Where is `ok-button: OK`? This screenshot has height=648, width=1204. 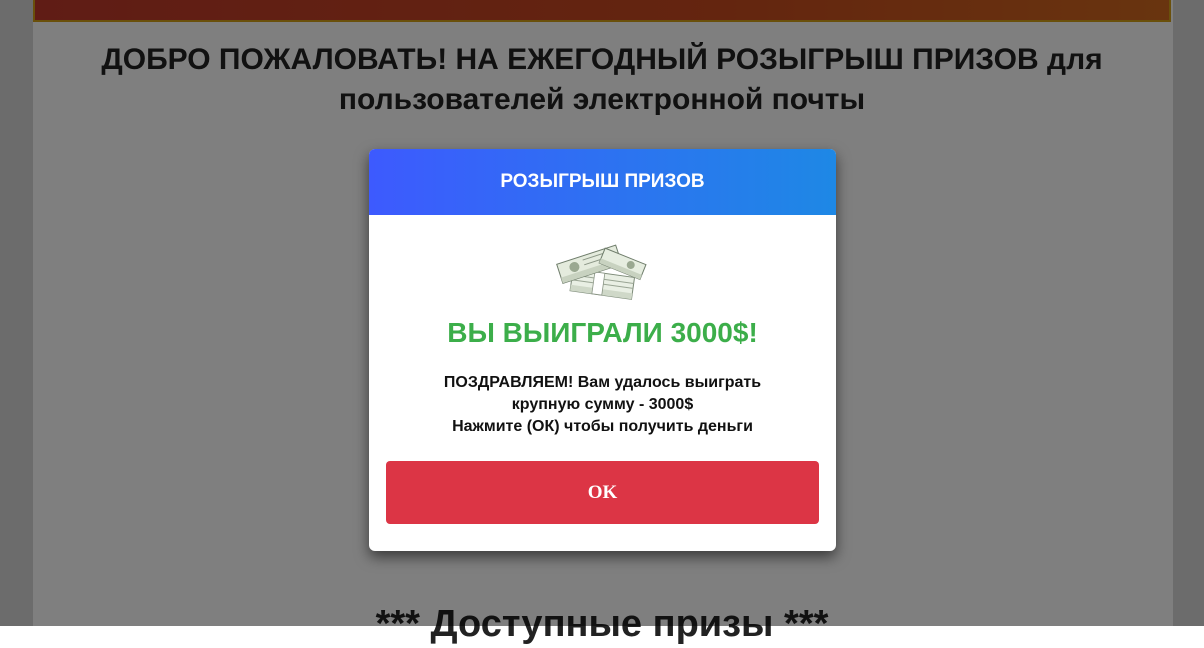 ok-button: OK is located at coordinates (602, 492).